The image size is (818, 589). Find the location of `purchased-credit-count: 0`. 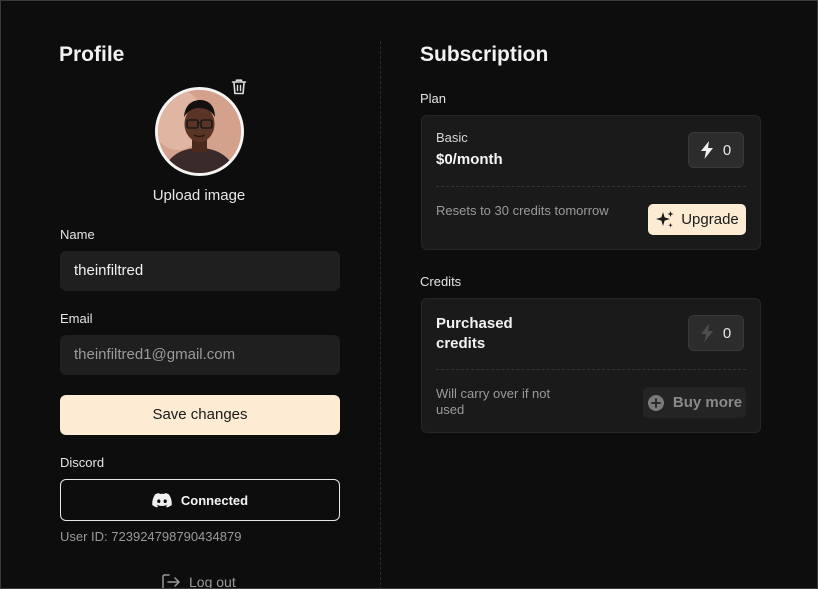

purchased-credit-count: 0 is located at coordinates (727, 333).